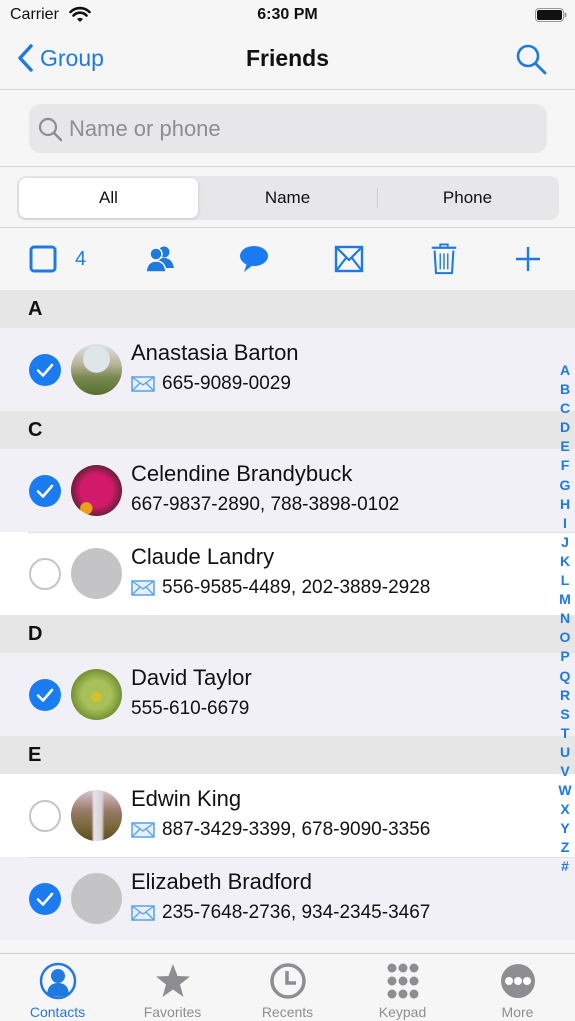 This screenshot has height=1021, width=575. Describe the element at coordinates (565, 752) in the screenshot. I see `index-letter: U` at that location.